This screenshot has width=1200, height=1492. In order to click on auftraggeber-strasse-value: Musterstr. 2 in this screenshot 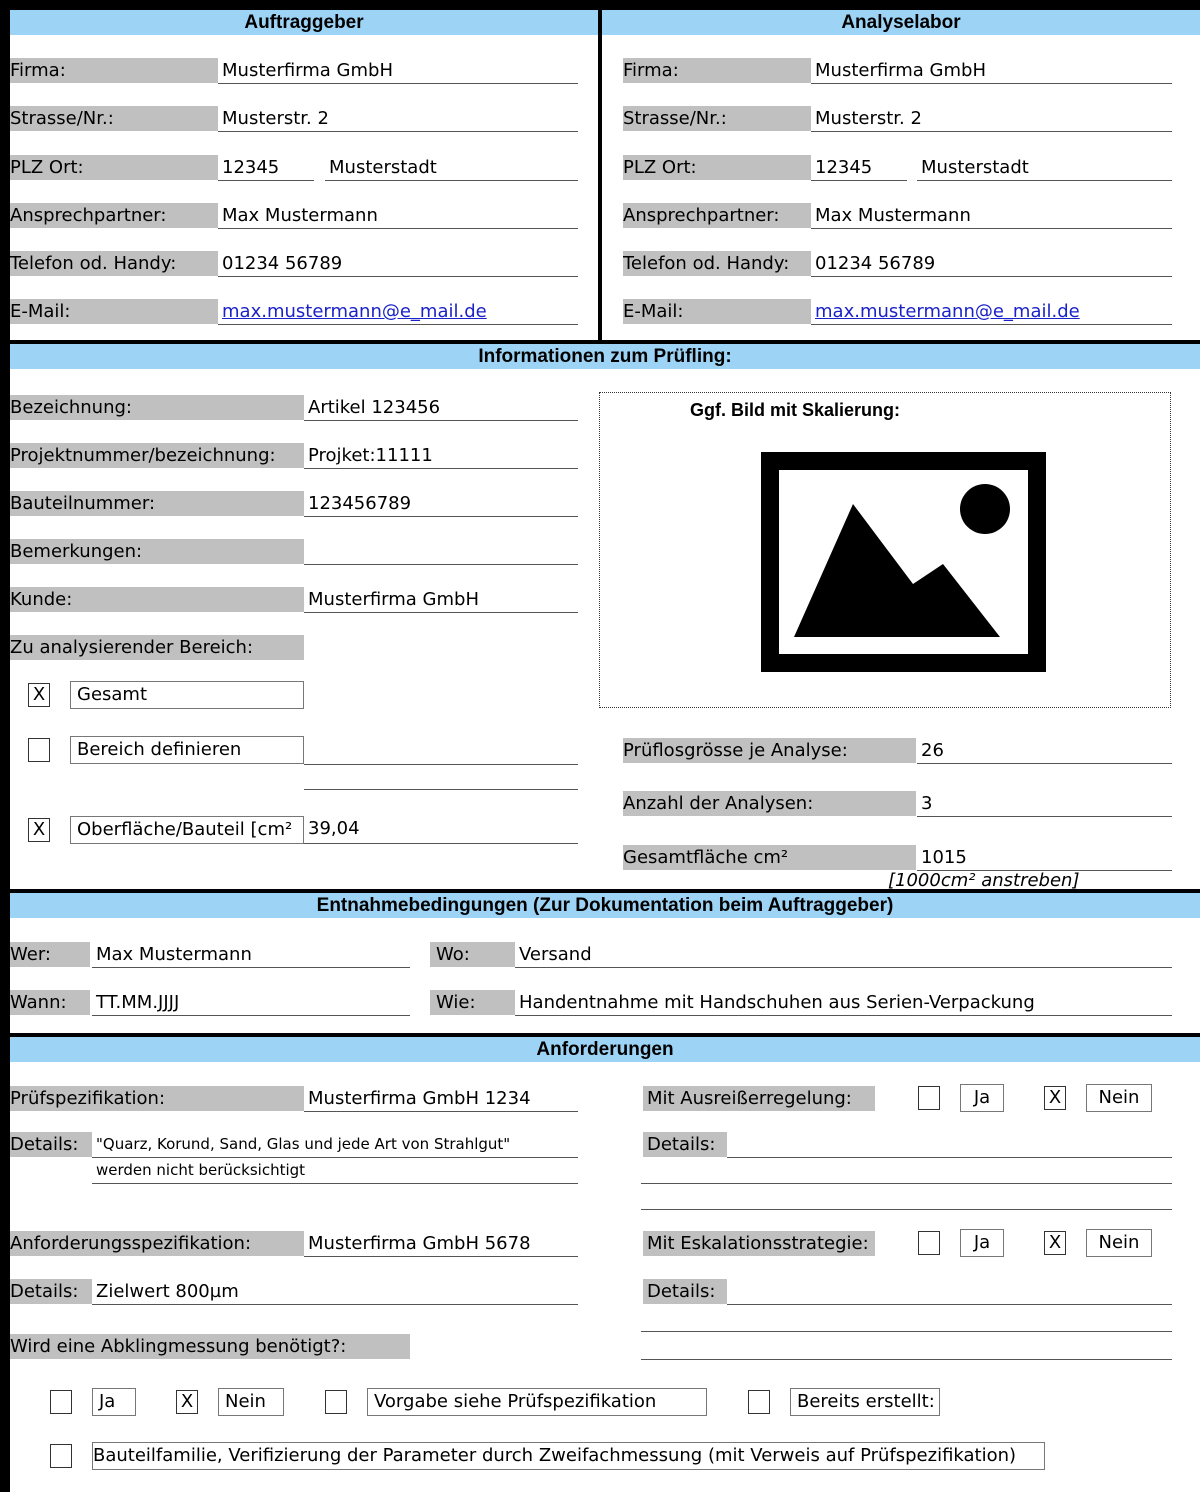, I will do `click(398, 118)`.